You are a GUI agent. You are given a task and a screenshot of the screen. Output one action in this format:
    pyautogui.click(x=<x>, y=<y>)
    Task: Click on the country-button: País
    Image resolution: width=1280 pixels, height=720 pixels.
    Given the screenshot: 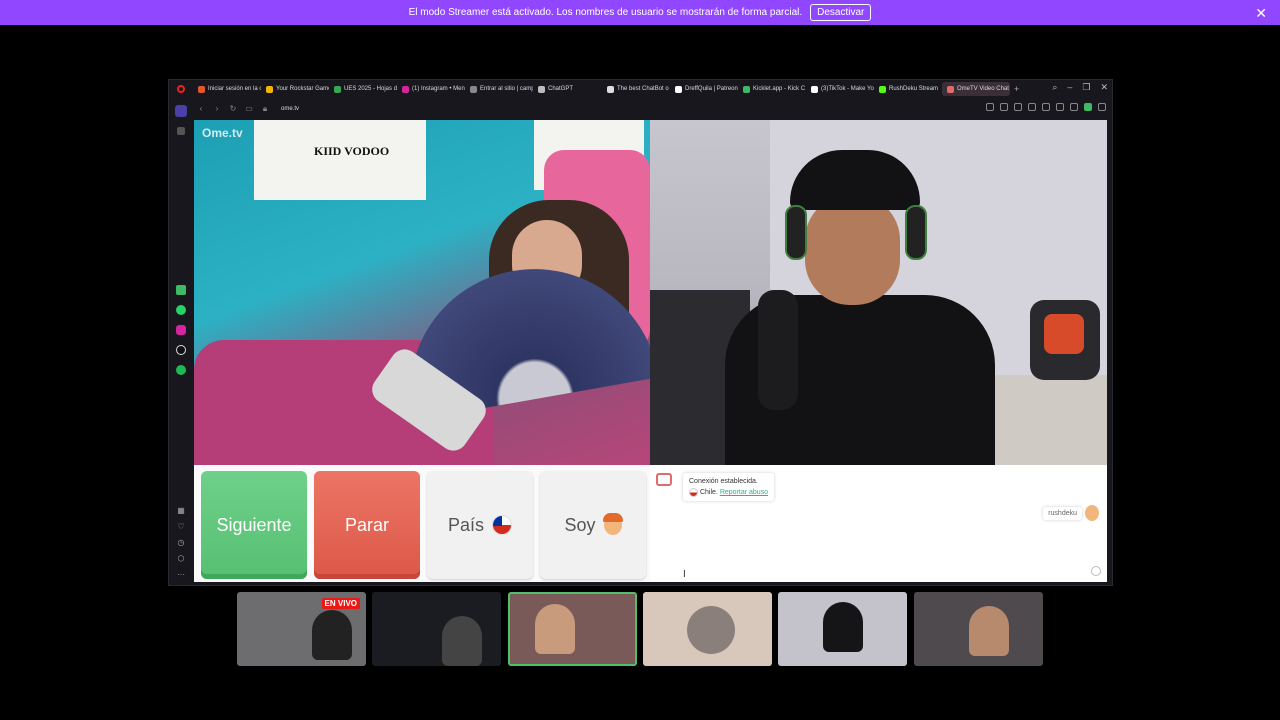 What is the action you would take?
    pyautogui.click(x=480, y=525)
    